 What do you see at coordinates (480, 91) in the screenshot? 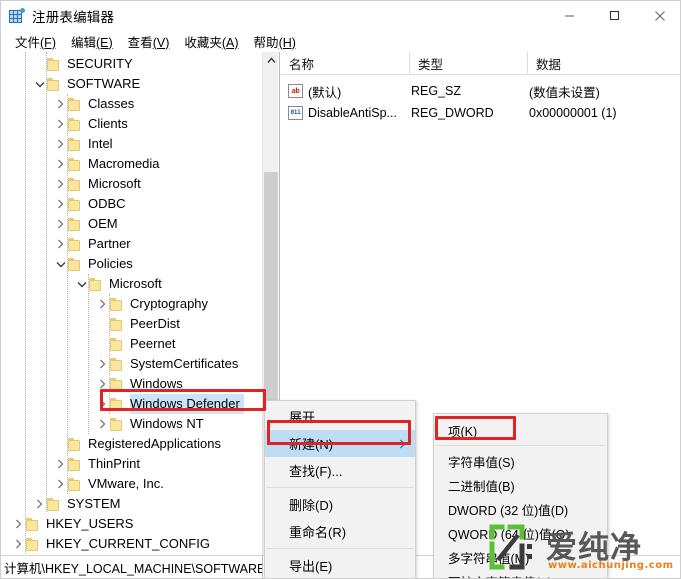
I see `table-row: ab (默认) REG_SZ (数值未设置)` at bounding box center [480, 91].